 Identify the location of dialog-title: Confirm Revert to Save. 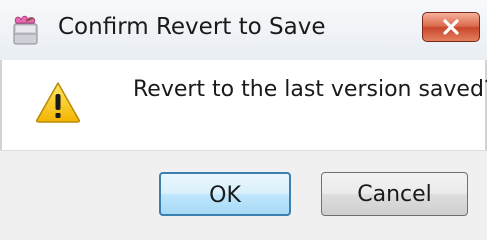
(192, 27).